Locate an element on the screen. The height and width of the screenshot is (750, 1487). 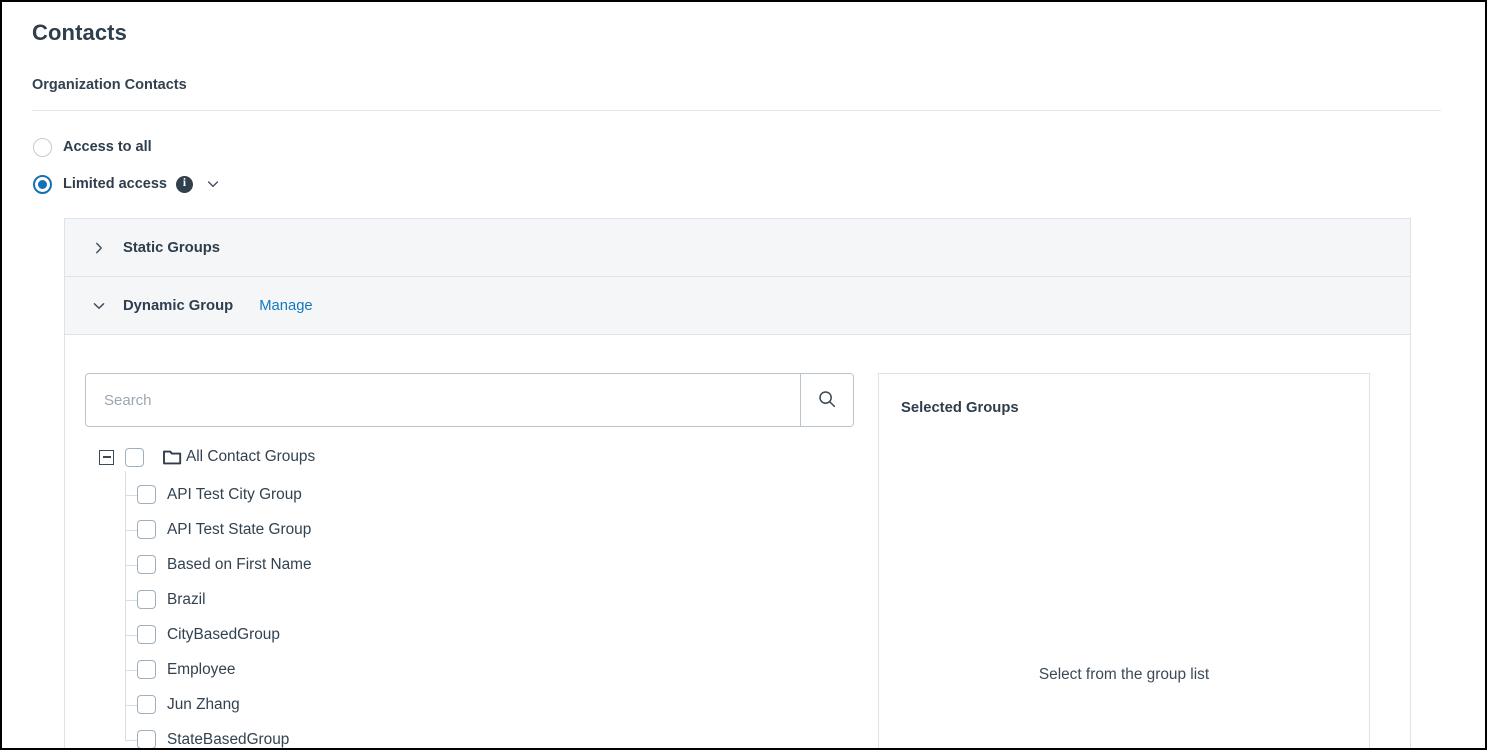
radio-limited-access is located at coordinates (42, 184).